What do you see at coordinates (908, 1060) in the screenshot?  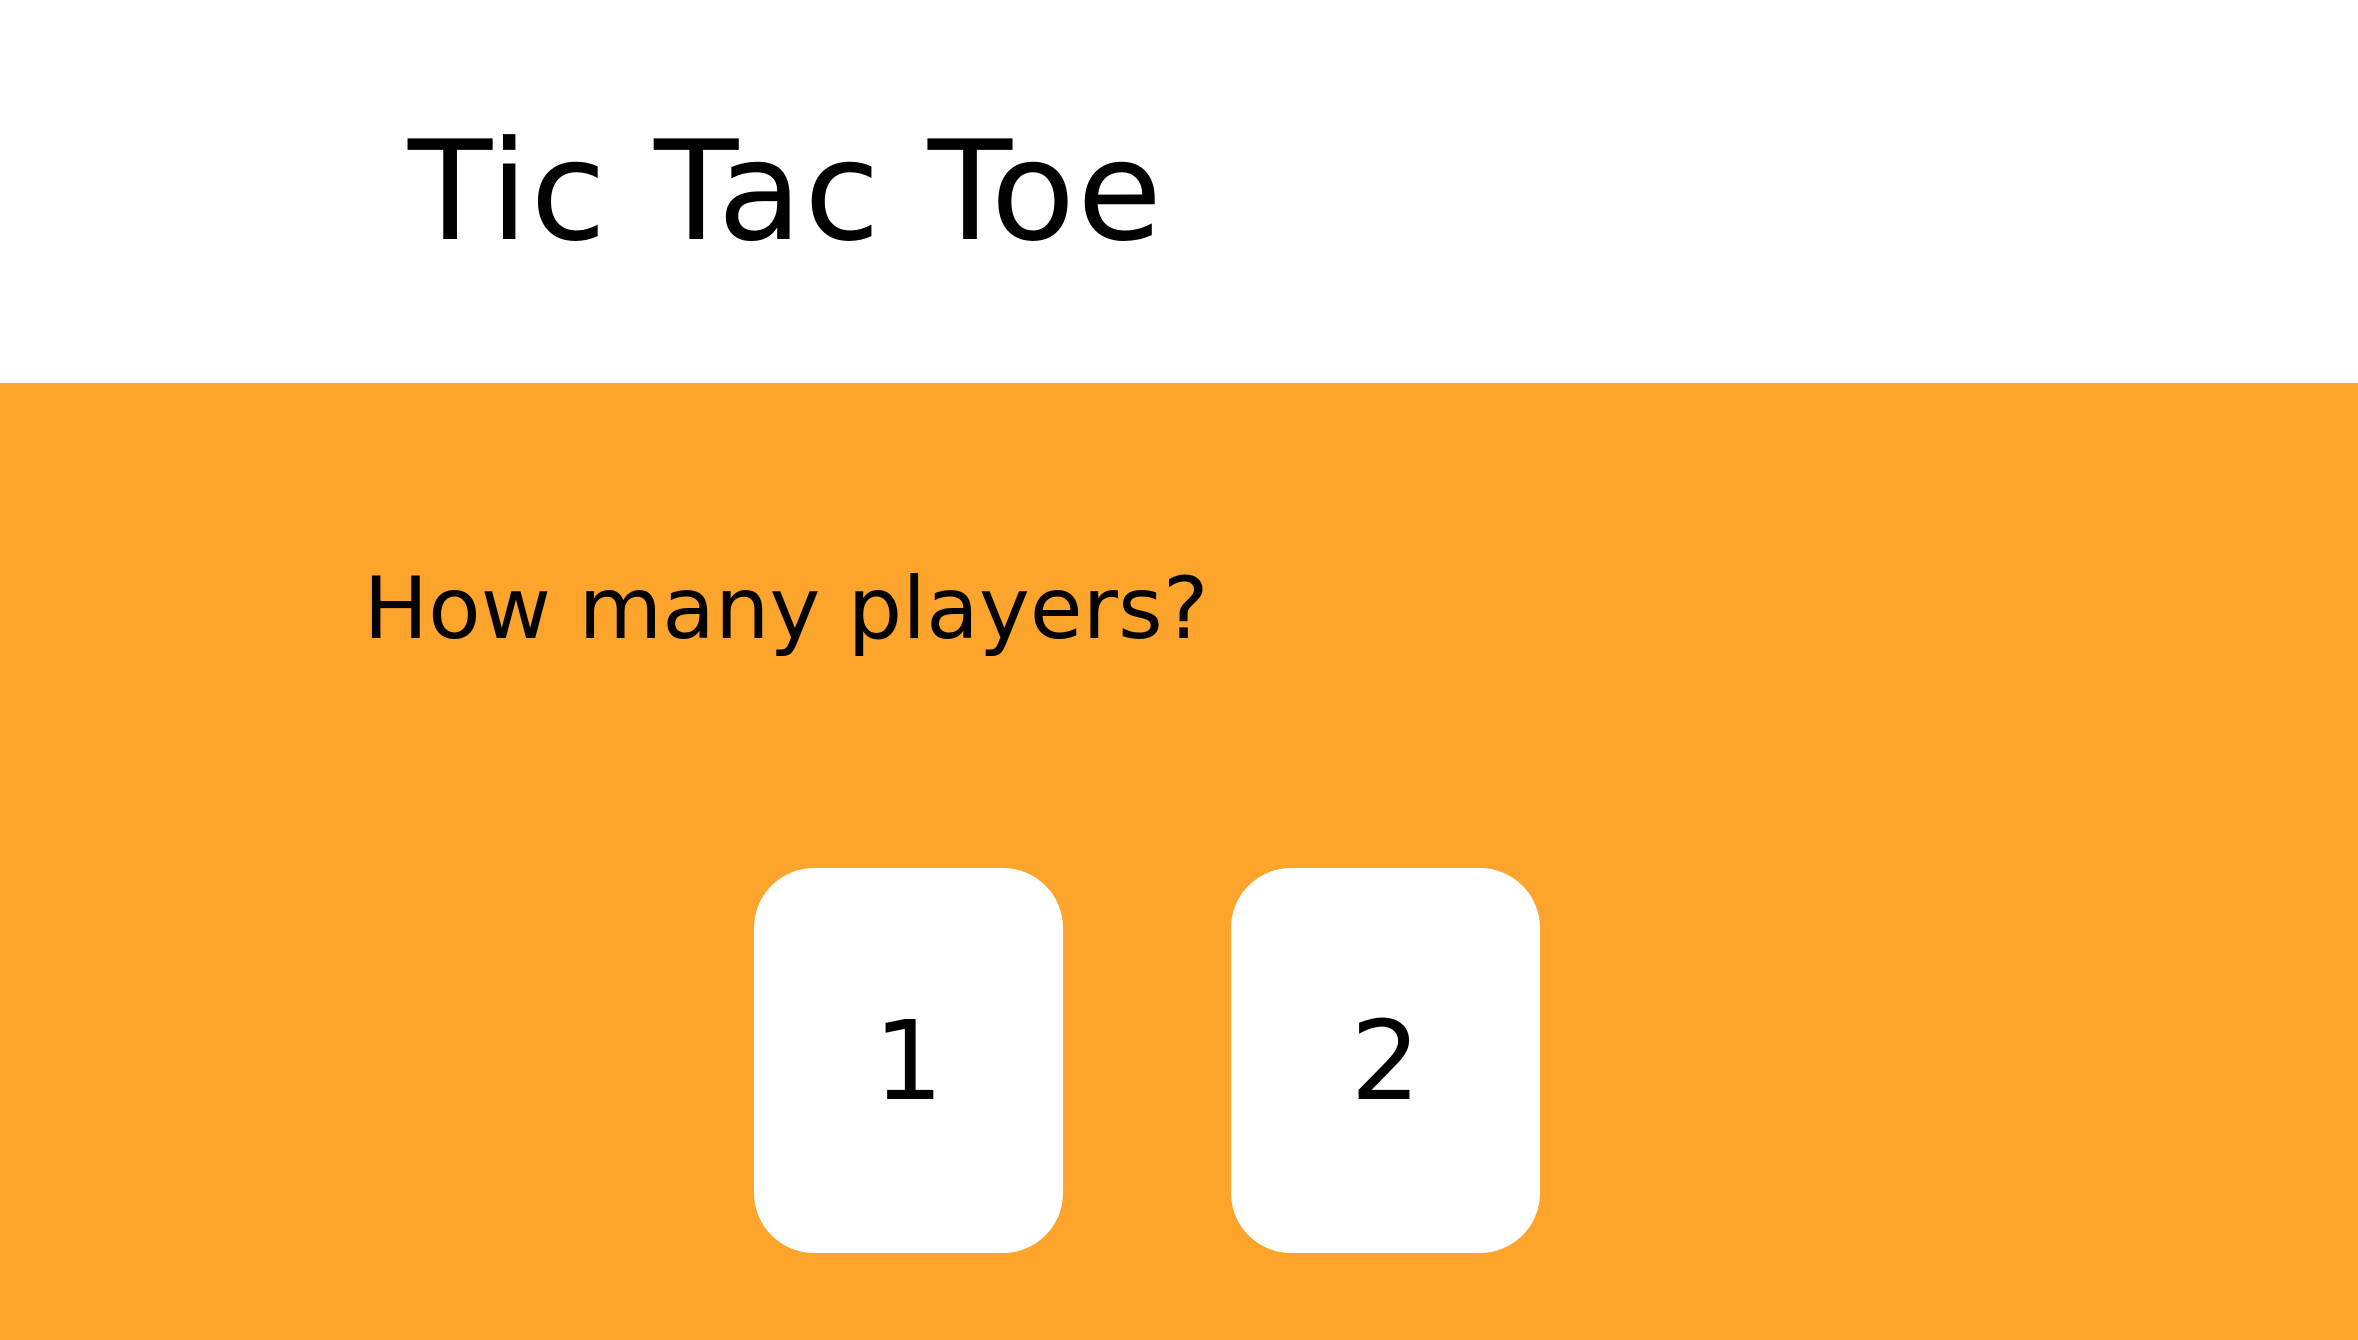 I see `one-player-button: 1` at bounding box center [908, 1060].